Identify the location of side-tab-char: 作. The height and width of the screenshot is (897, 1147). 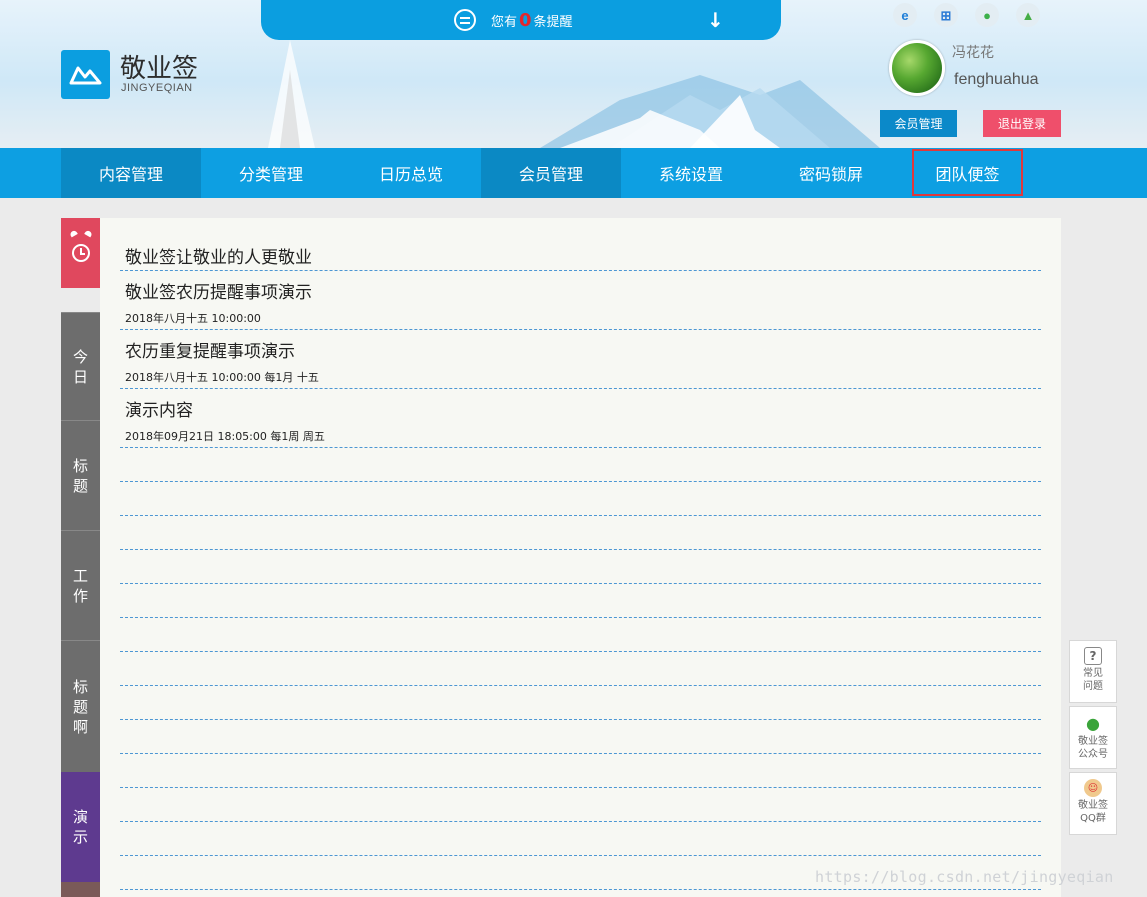
(80, 595).